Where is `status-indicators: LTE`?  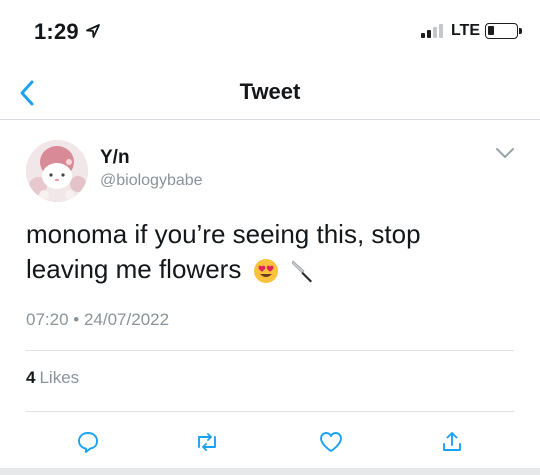 status-indicators: LTE is located at coordinates (471, 31).